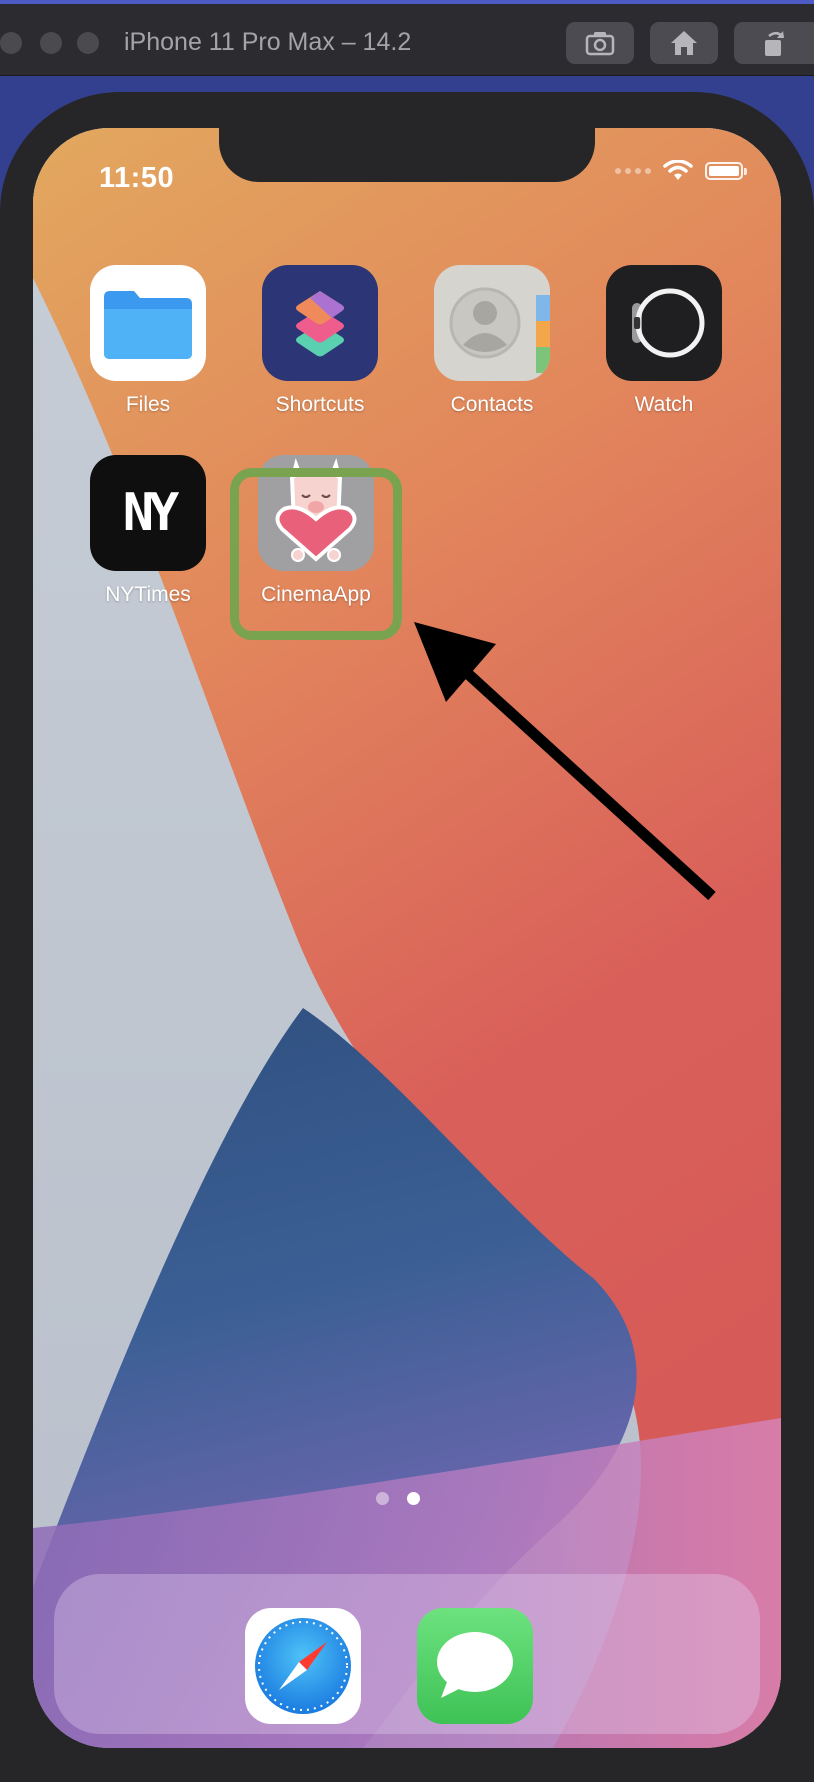  I want to click on app-label: Contacts, so click(492, 404).